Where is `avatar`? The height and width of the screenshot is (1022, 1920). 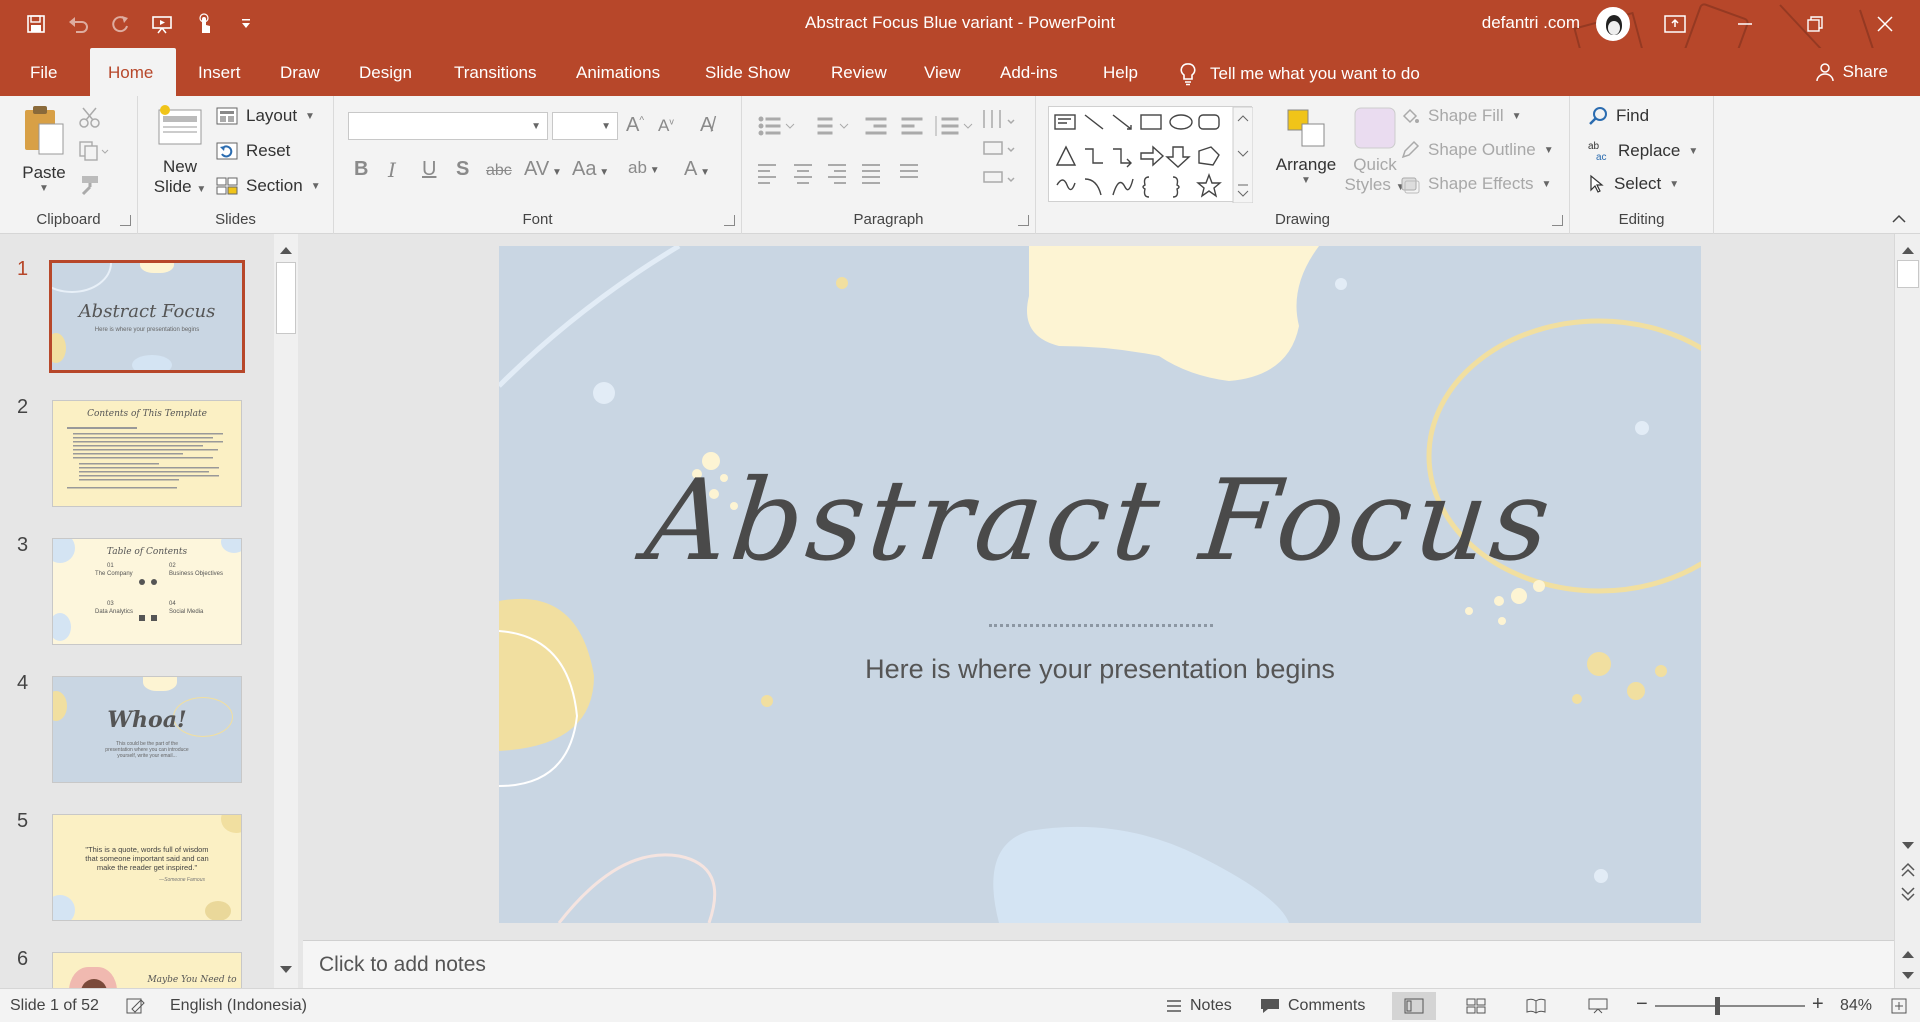
avatar is located at coordinates (1613, 24).